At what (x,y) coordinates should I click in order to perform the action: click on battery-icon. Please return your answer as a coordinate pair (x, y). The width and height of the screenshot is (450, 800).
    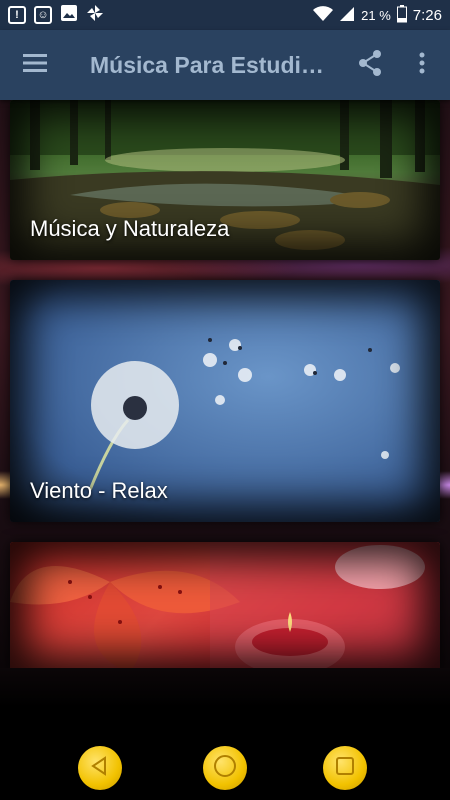
    Looking at the image, I should click on (401, 15).